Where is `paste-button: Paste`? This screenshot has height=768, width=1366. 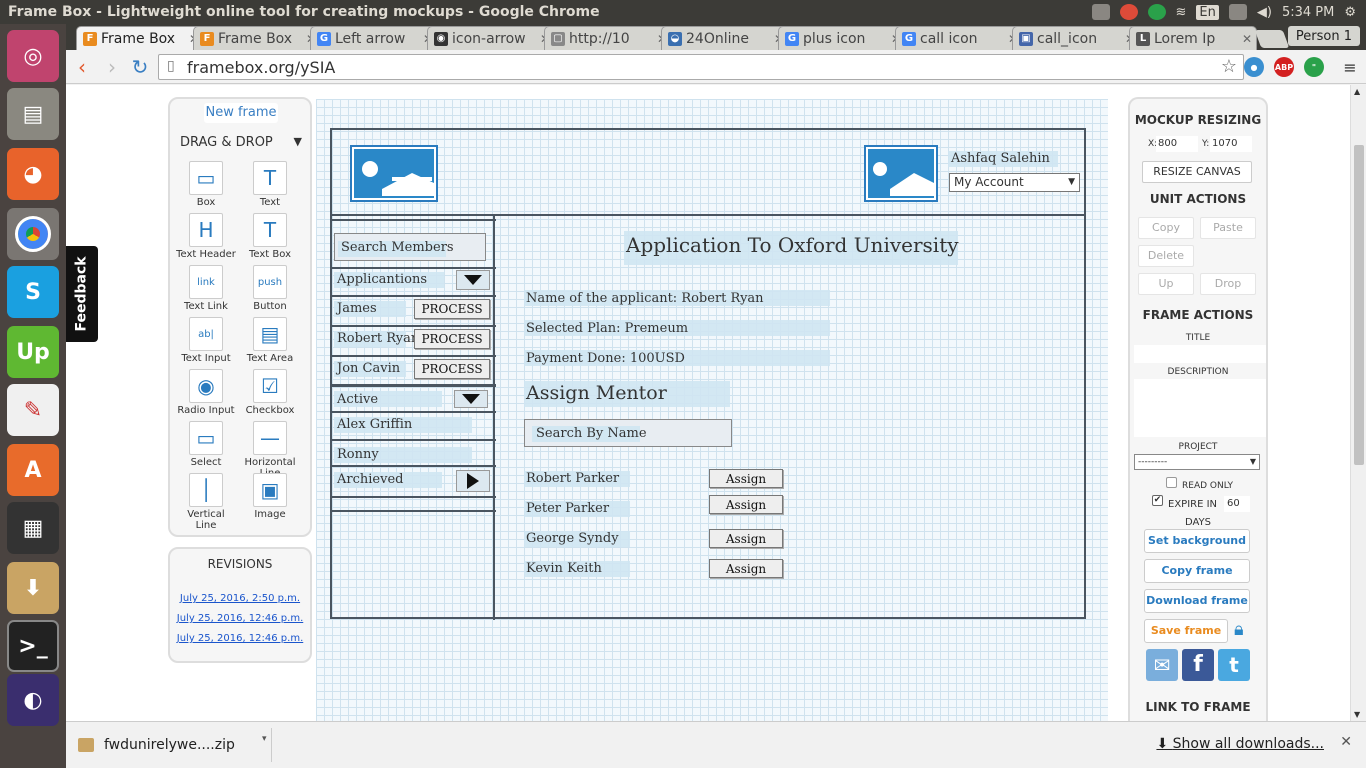 paste-button: Paste is located at coordinates (1228, 228).